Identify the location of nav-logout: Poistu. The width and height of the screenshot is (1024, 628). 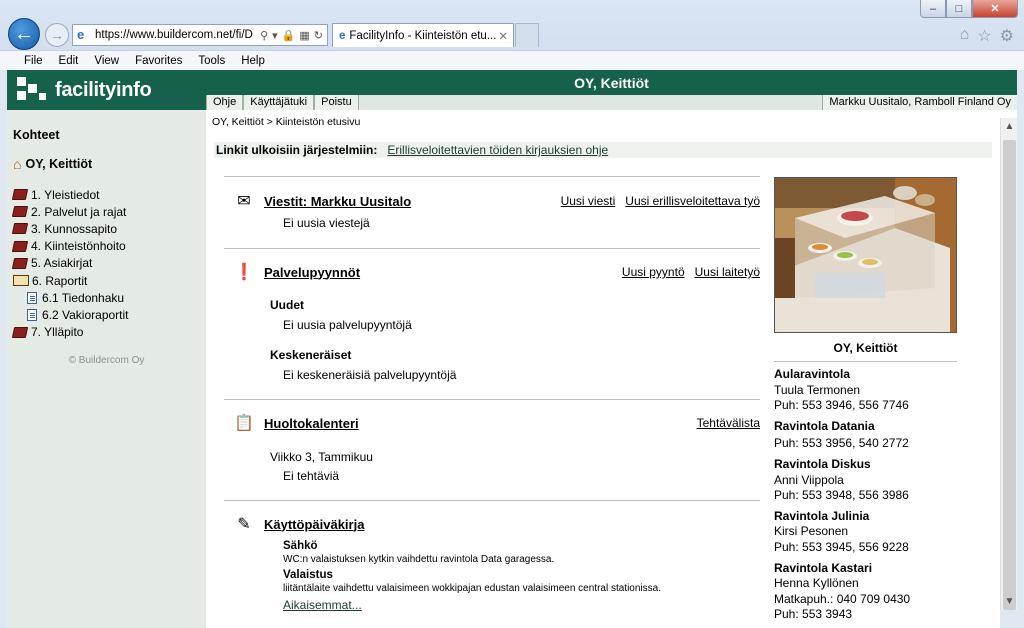
(336, 102).